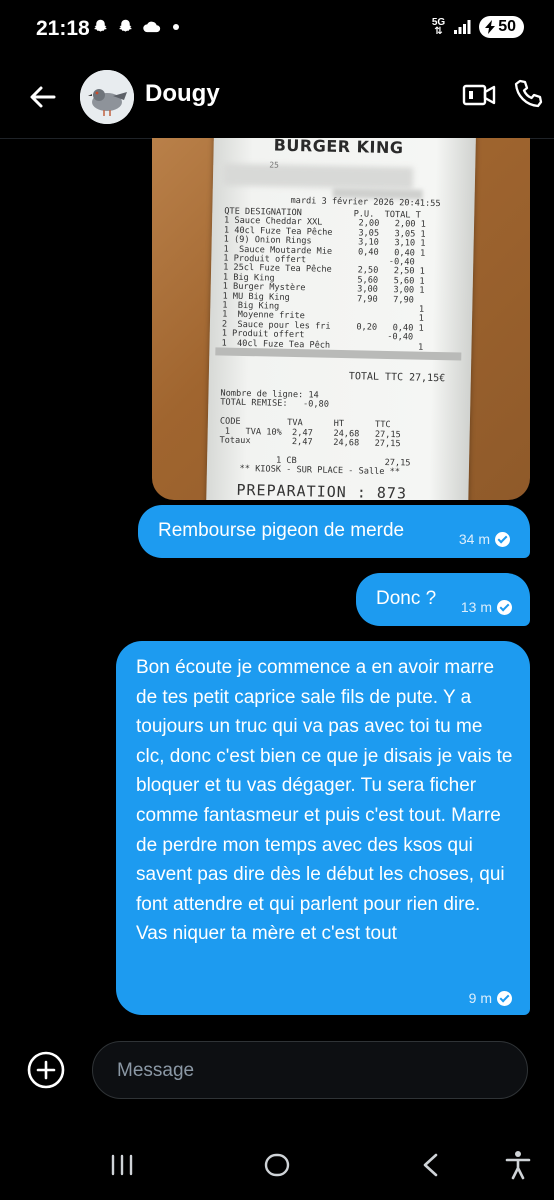 The image size is (554, 1200). I want to click on receipt-divider, so click(338, 354).